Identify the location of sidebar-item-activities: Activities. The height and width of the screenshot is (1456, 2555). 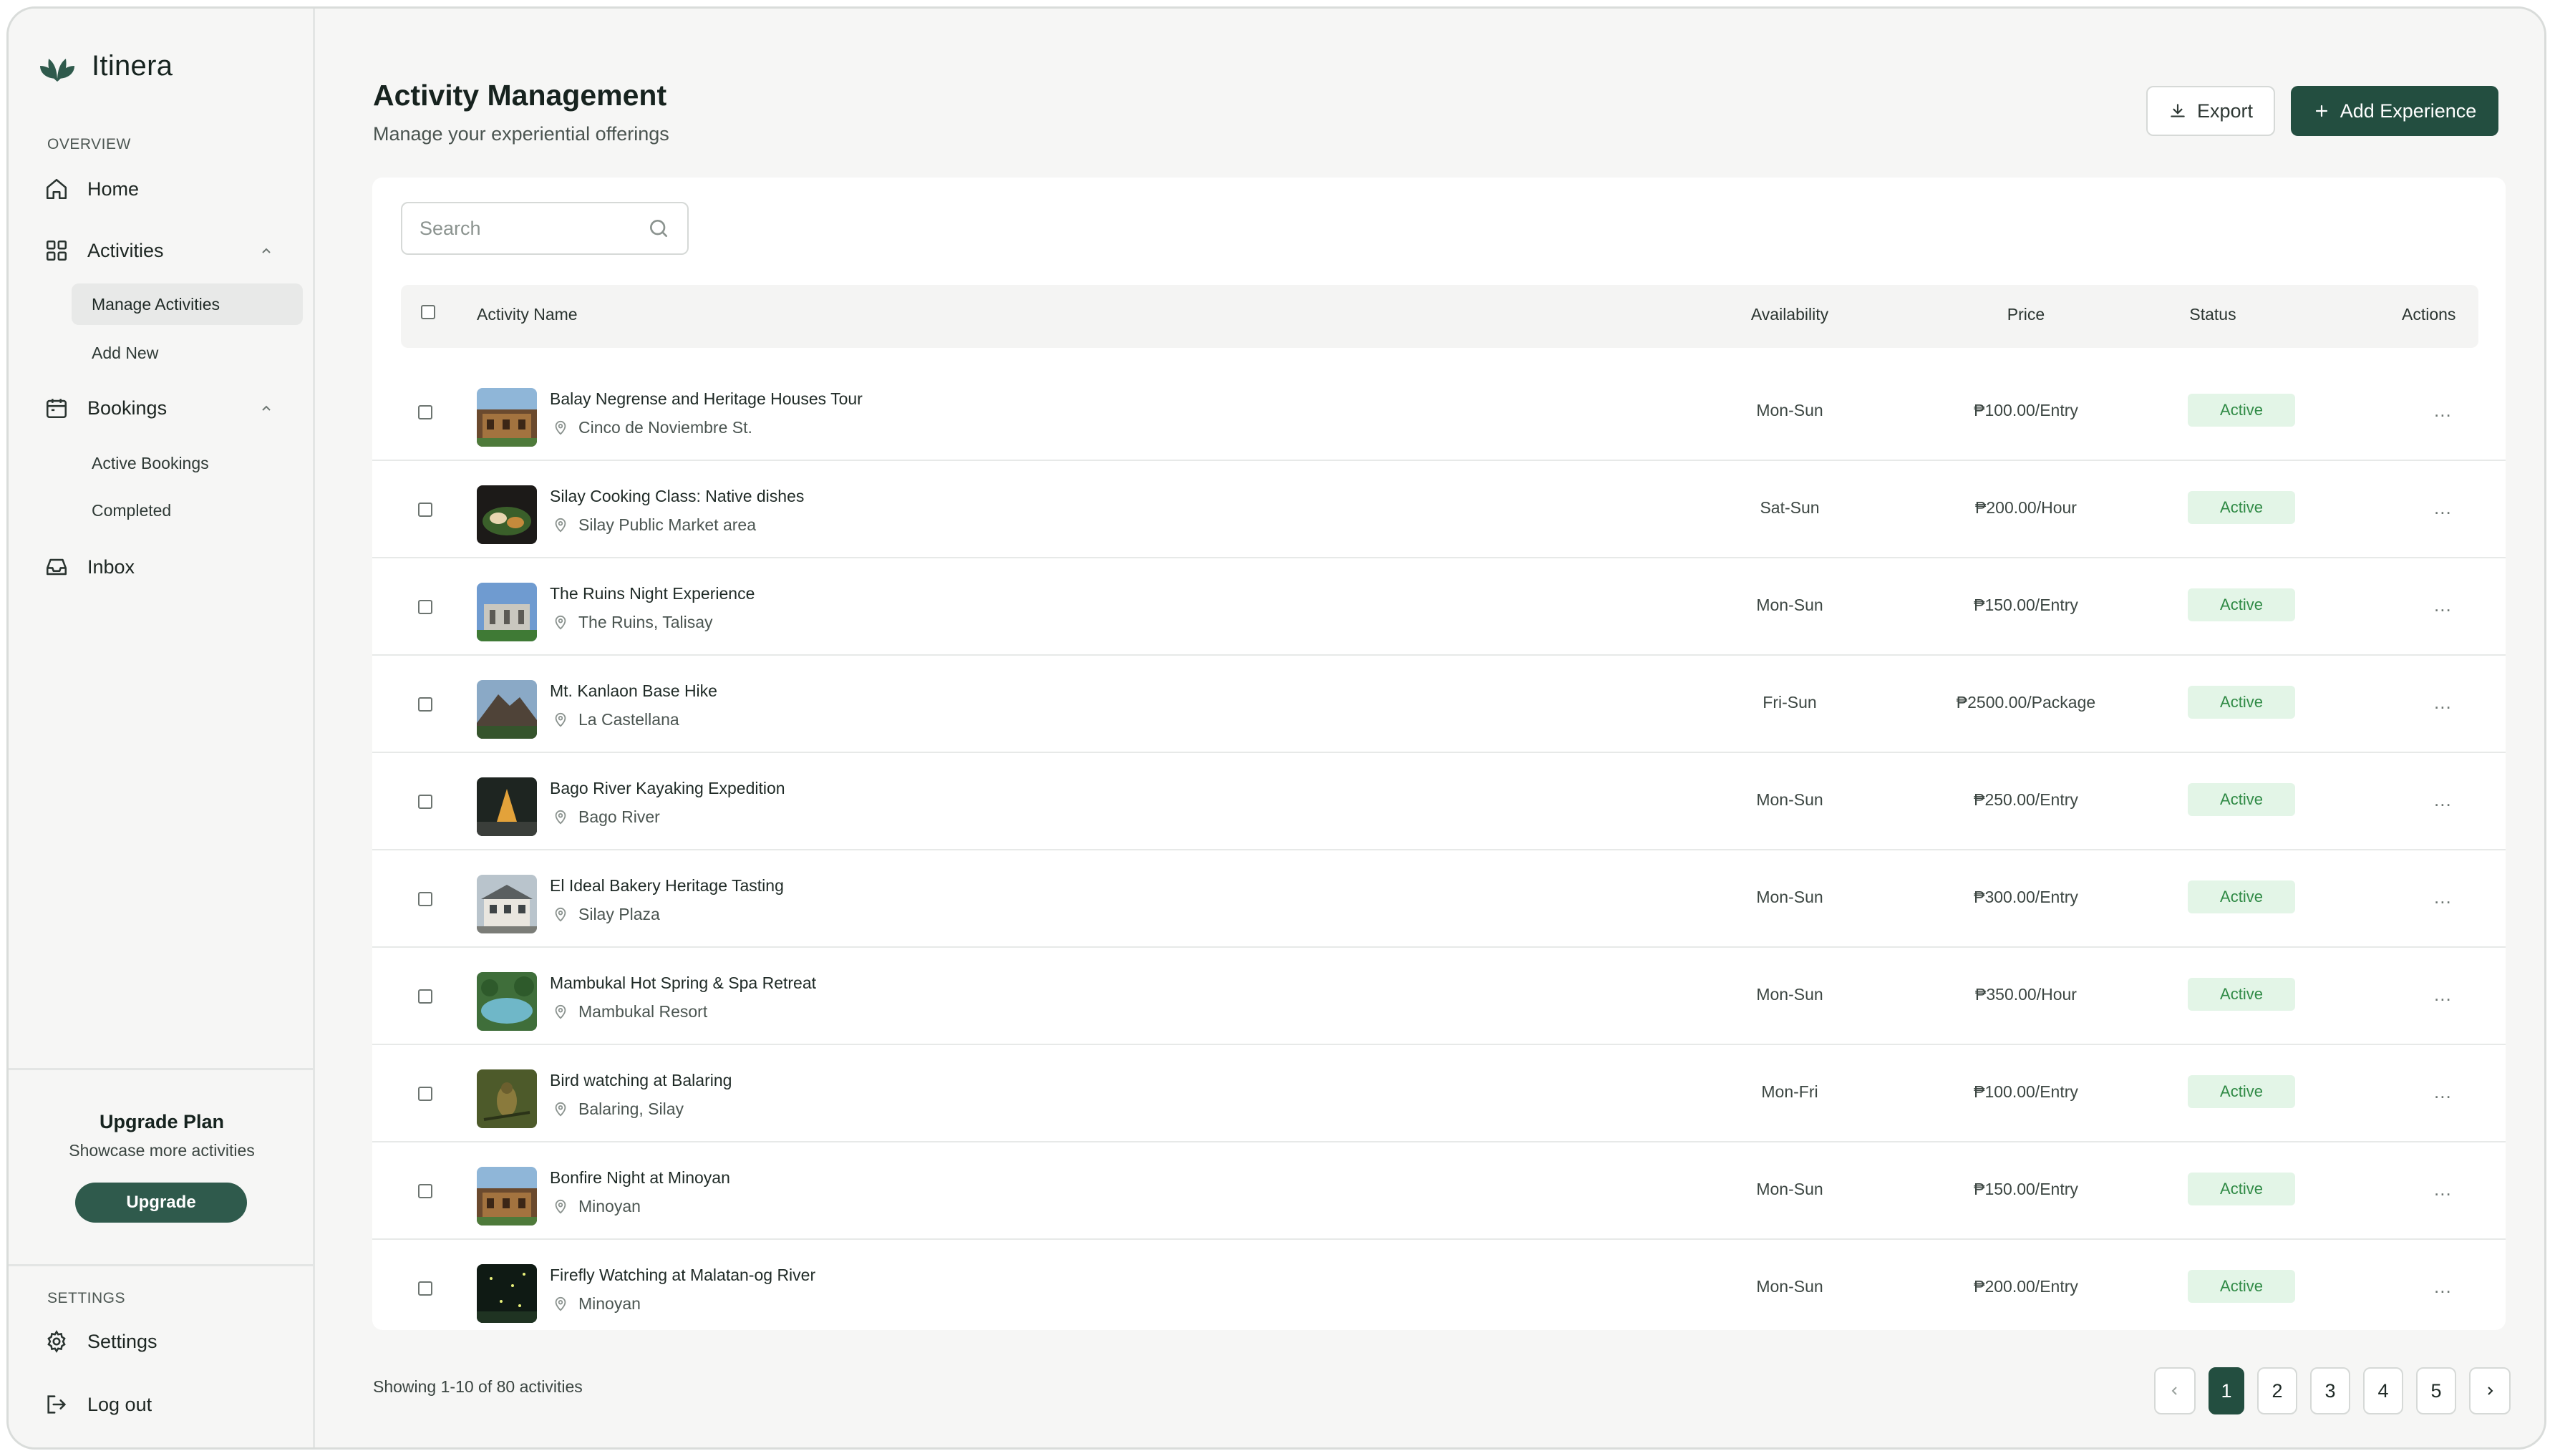
(166, 250).